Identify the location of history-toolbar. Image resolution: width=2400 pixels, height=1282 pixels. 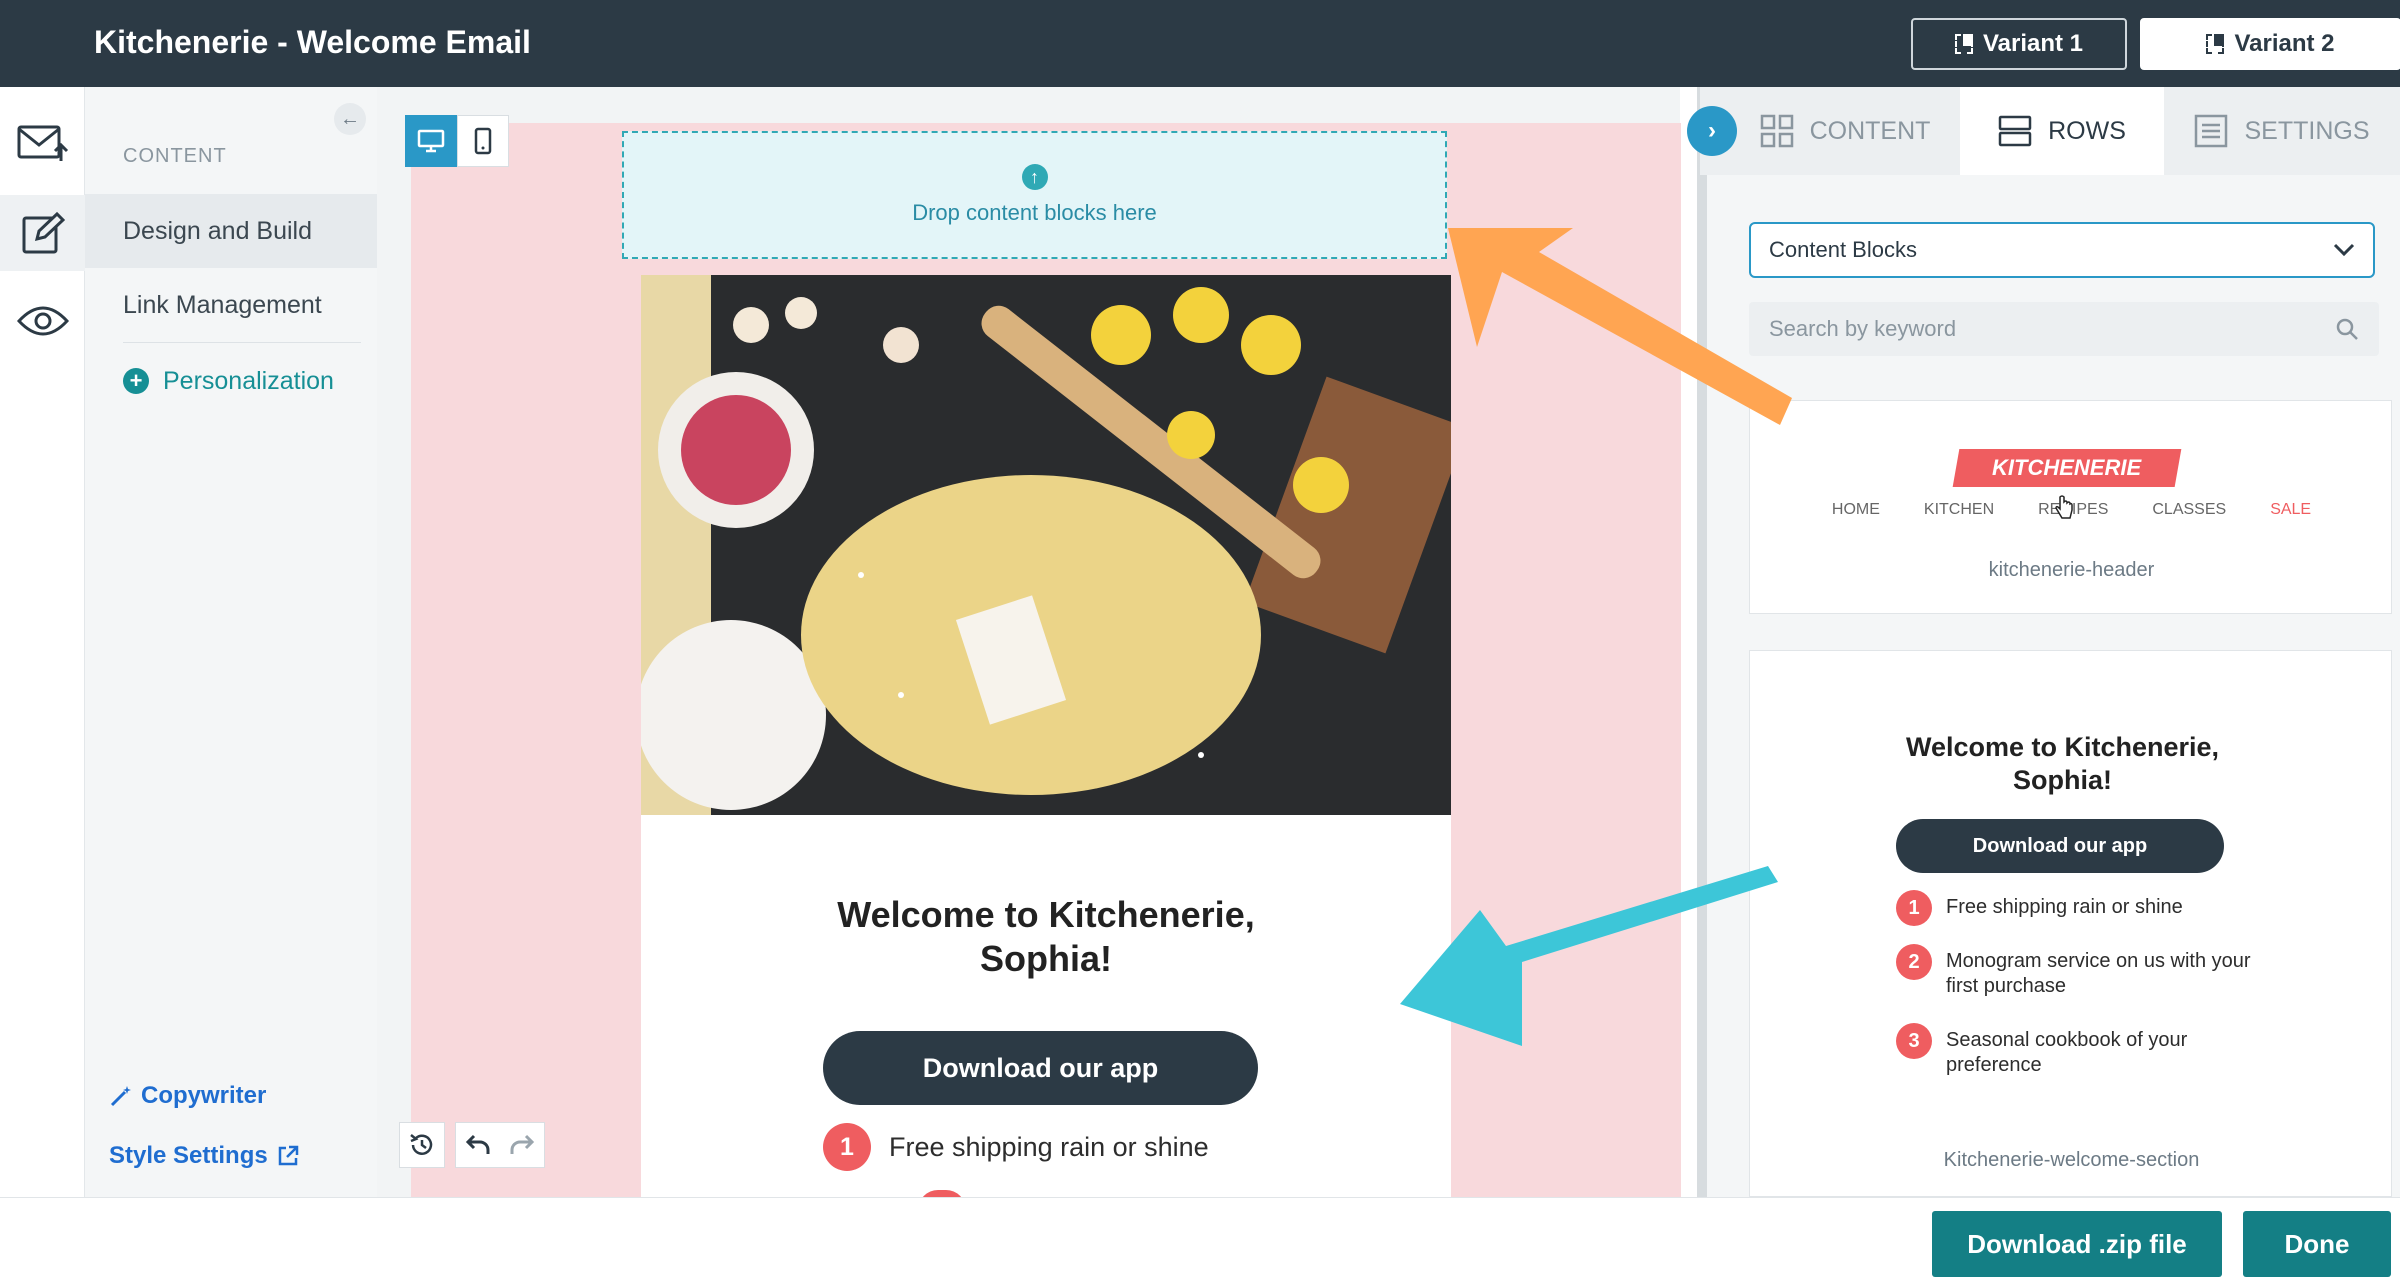
(472, 1145).